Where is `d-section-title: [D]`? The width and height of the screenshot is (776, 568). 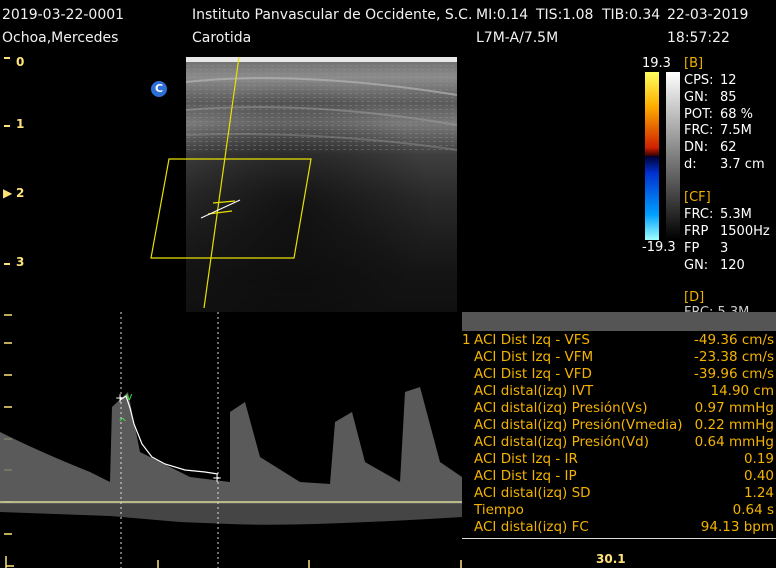
d-section-title: [D] is located at coordinates (694, 297).